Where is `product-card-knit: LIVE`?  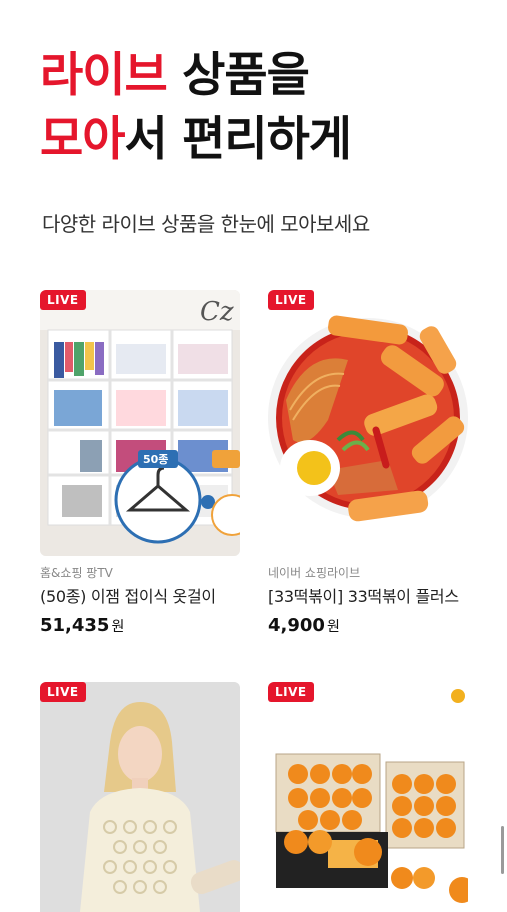
product-card-knit: LIVE is located at coordinates (140, 797).